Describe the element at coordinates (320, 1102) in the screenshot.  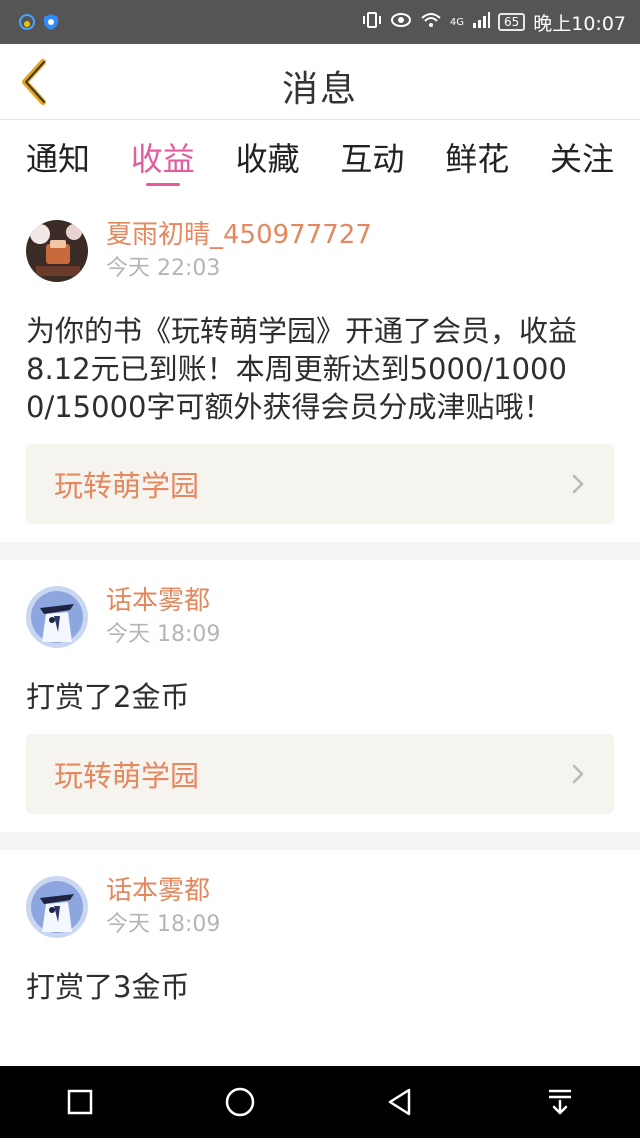
I see `system-nav-bar` at that location.